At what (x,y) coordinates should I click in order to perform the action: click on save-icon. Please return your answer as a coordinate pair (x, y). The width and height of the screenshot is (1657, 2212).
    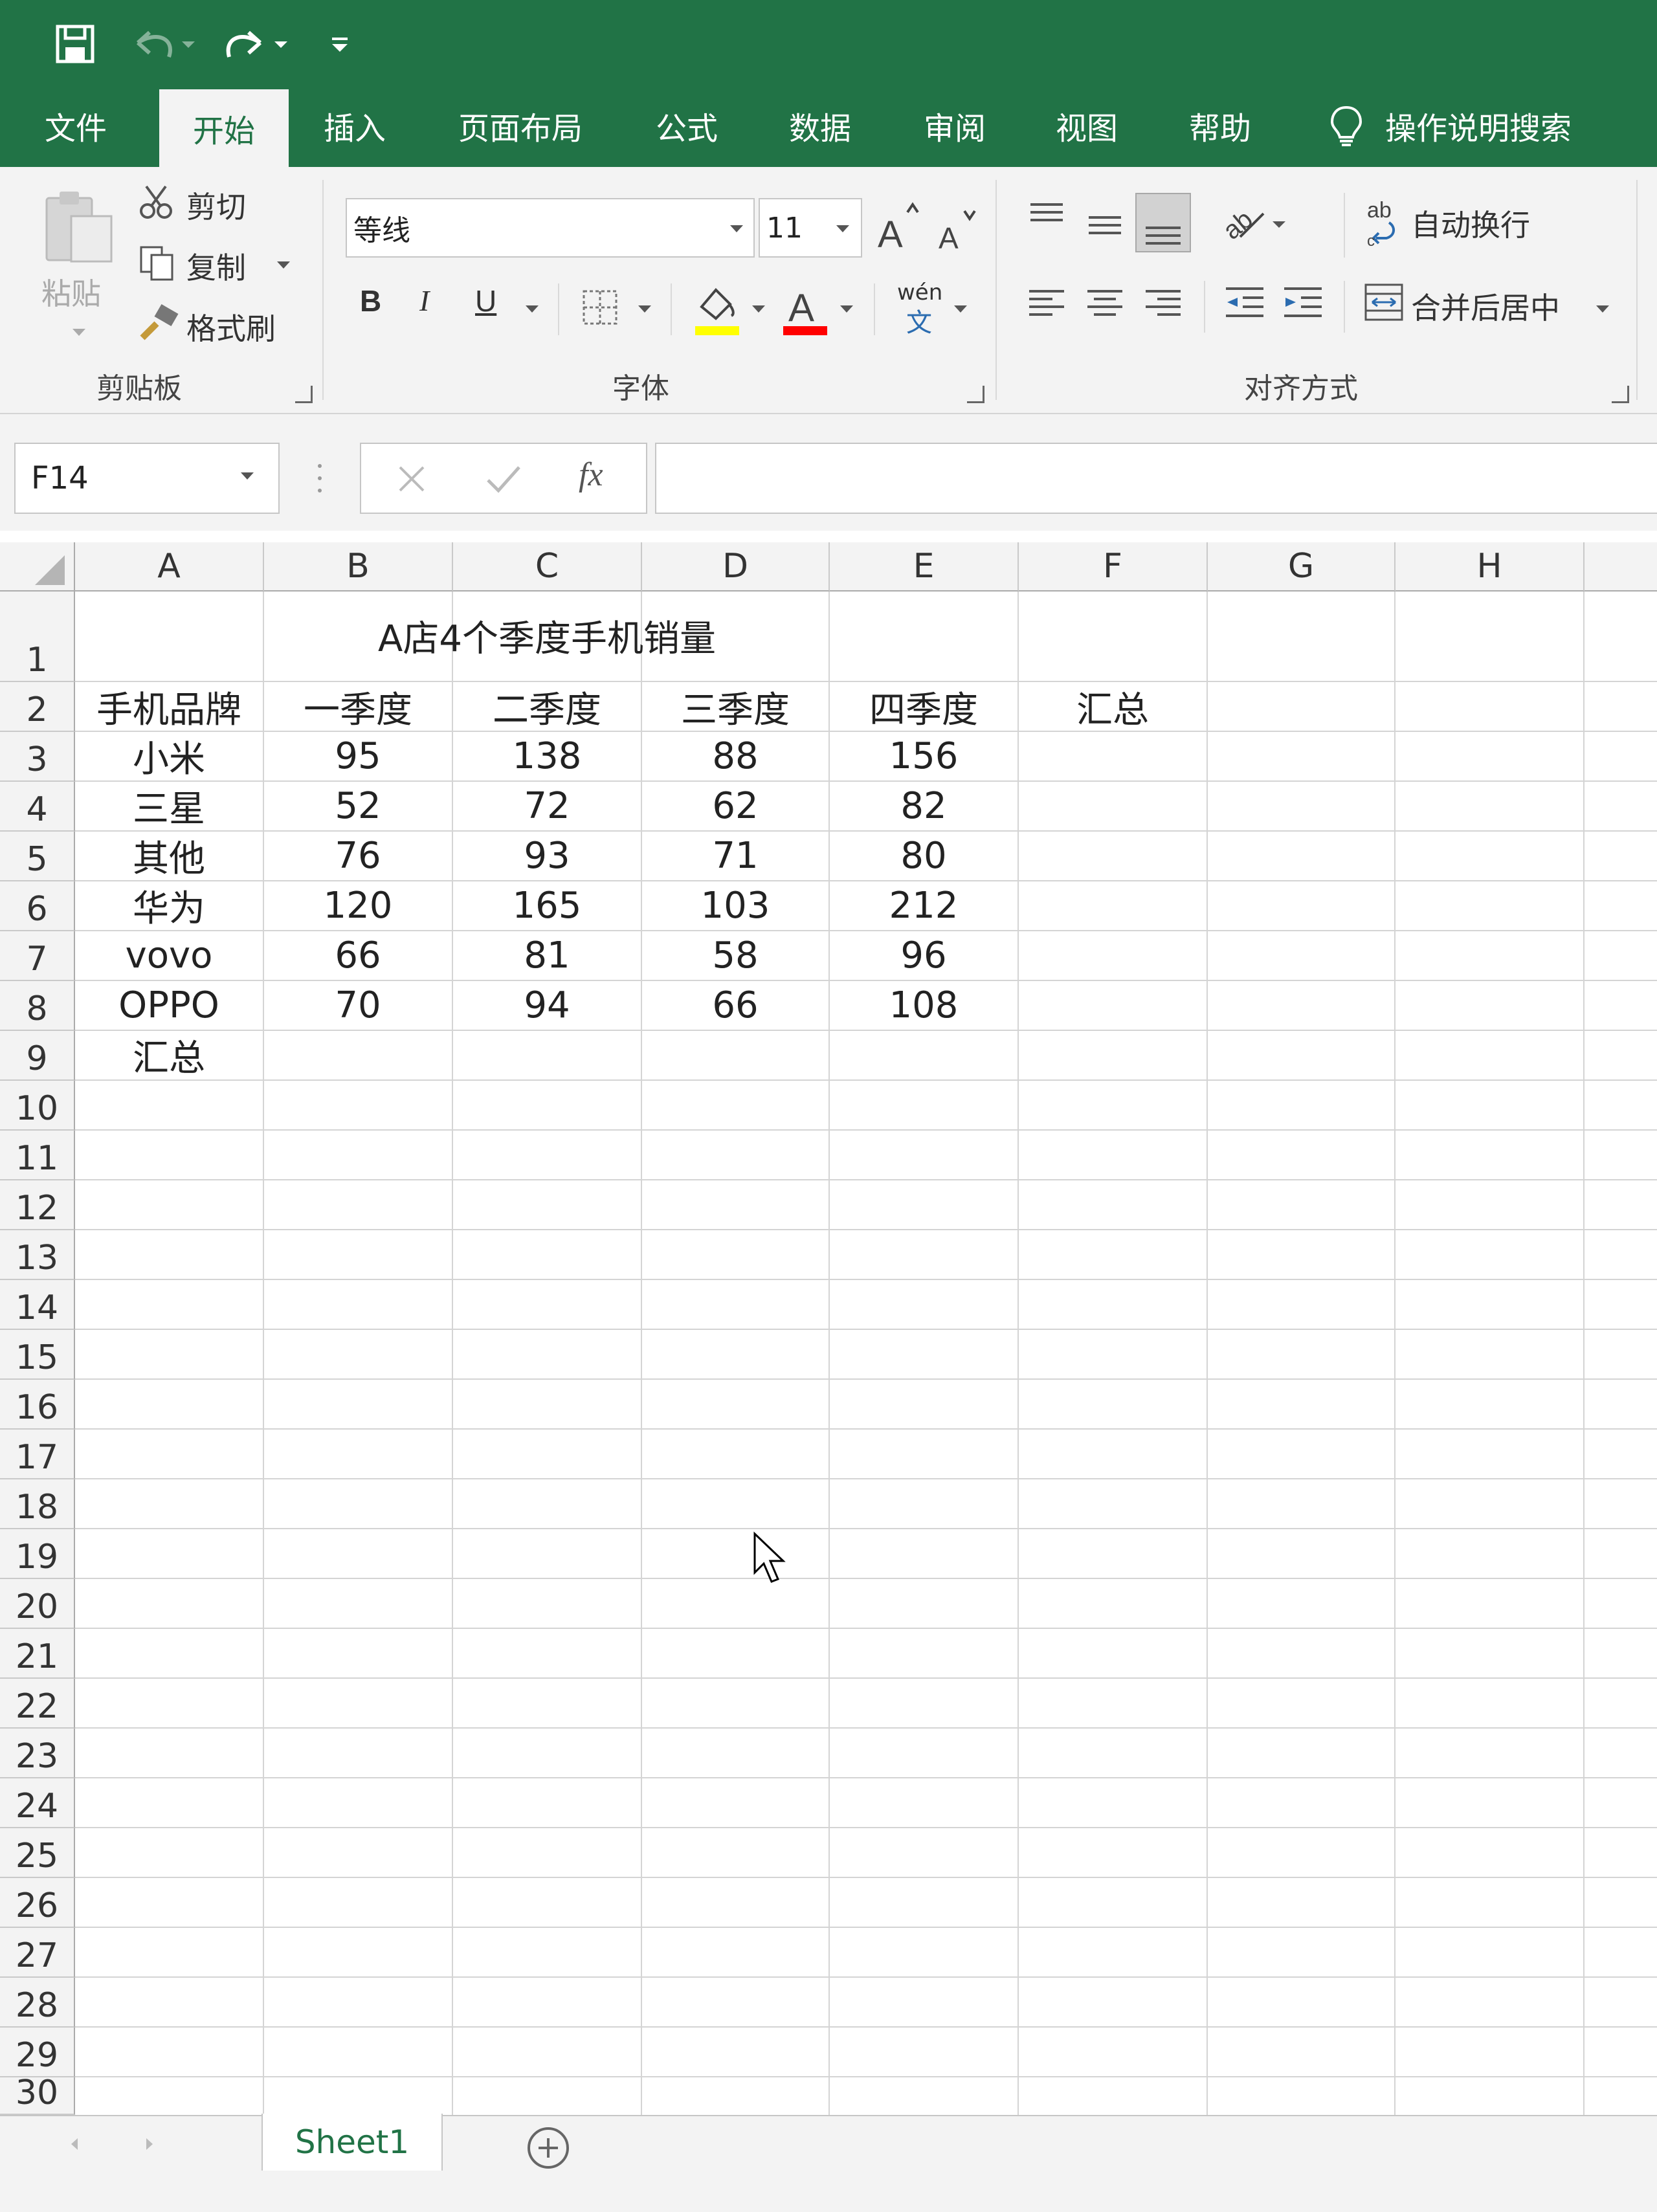
    Looking at the image, I should click on (75, 44).